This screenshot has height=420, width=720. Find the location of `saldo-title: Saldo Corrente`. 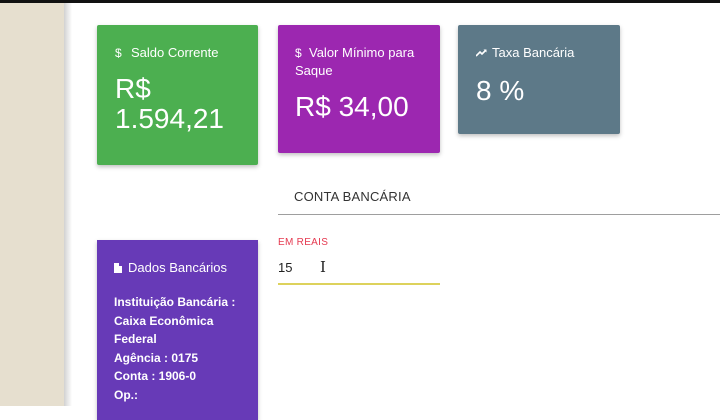

saldo-title: Saldo Corrente is located at coordinates (175, 52).